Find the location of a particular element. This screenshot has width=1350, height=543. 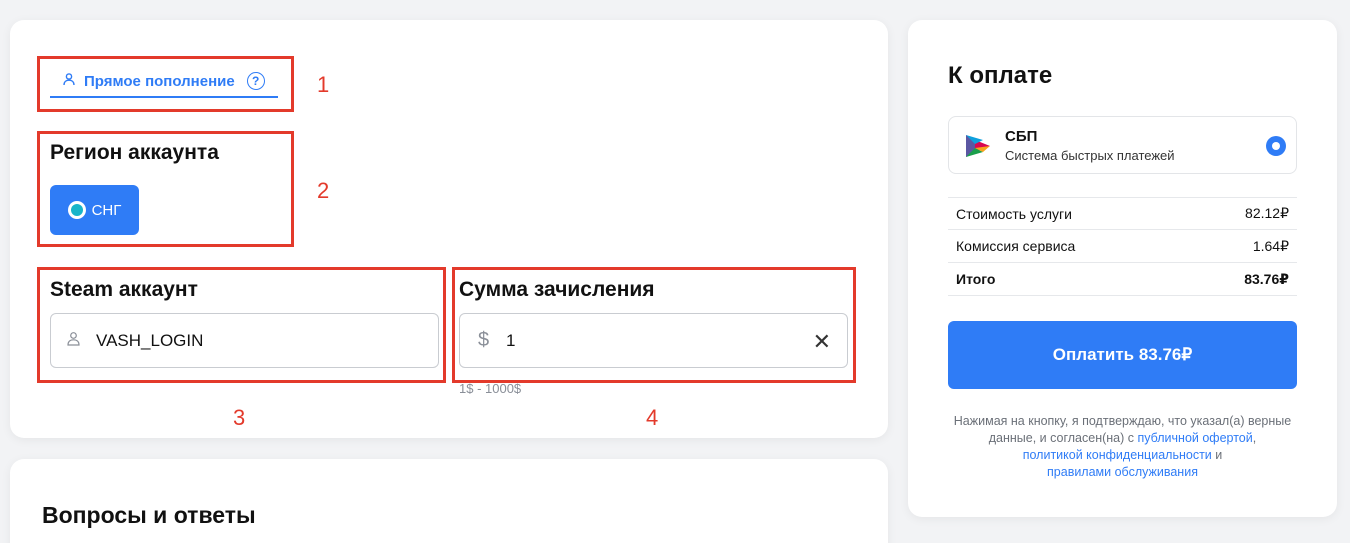

payment-method-sbp: СБП Система быстрых платежей is located at coordinates (1122, 145).